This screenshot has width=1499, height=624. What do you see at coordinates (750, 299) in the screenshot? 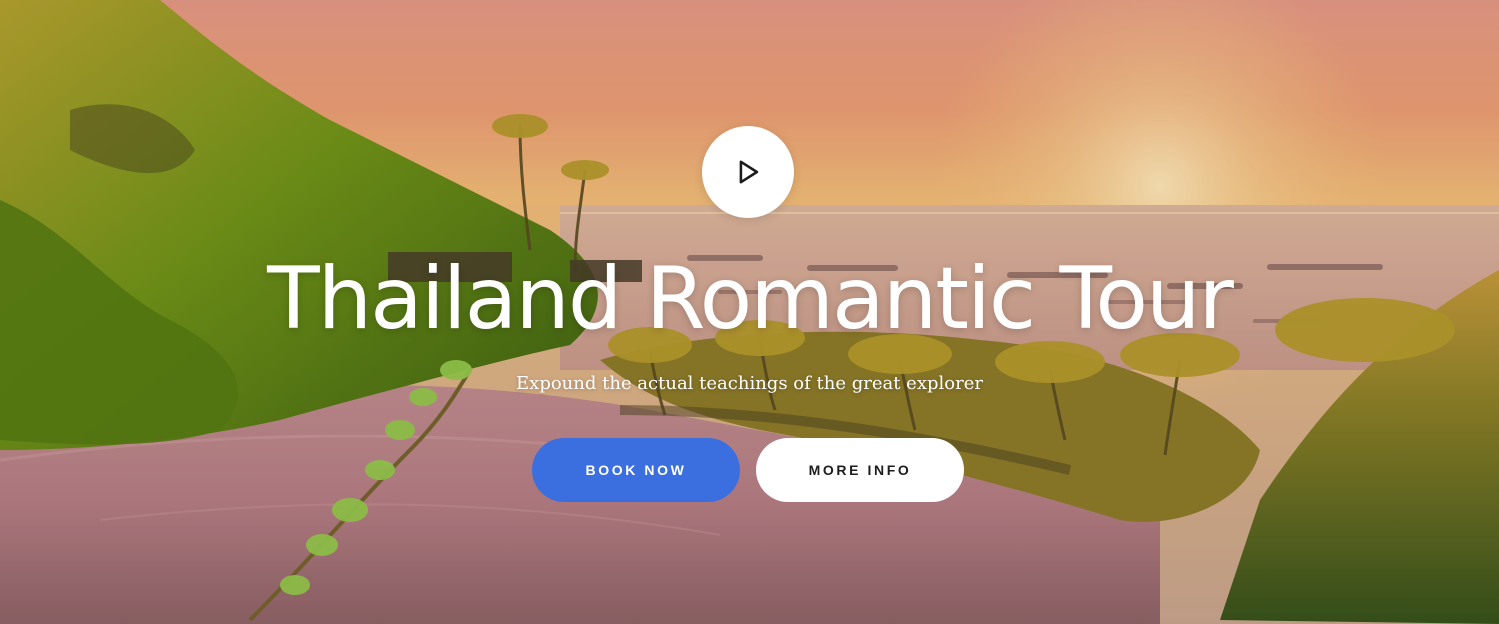
I see `hero-title: Thailand Romantic Tour` at bounding box center [750, 299].